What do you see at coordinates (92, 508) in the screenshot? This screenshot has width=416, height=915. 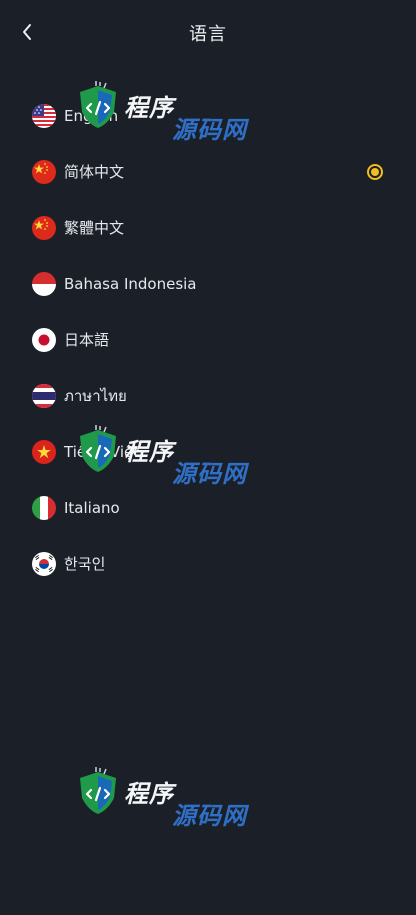 I see `language-label: Italiano` at bounding box center [92, 508].